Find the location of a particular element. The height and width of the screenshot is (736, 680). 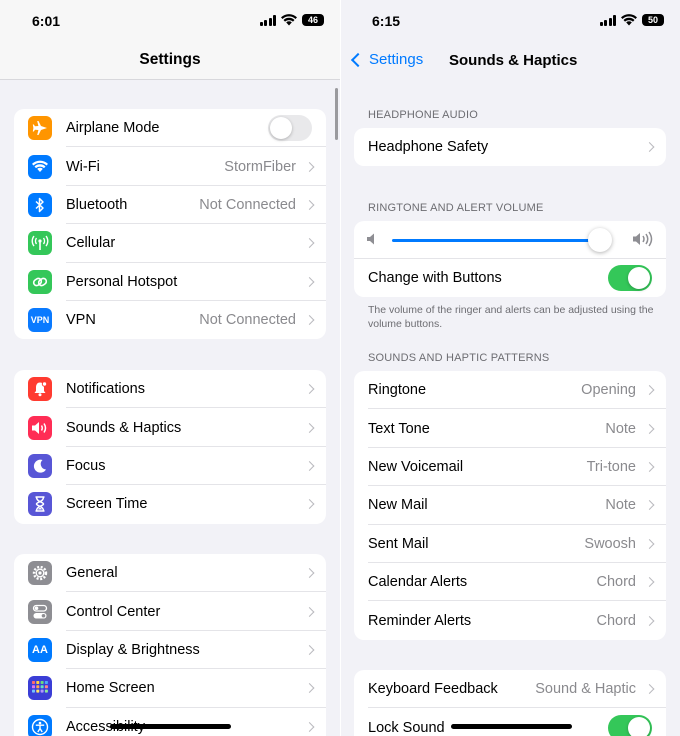

settings-row-vpn: VPN VPN Not Connected is located at coordinates (170, 320).